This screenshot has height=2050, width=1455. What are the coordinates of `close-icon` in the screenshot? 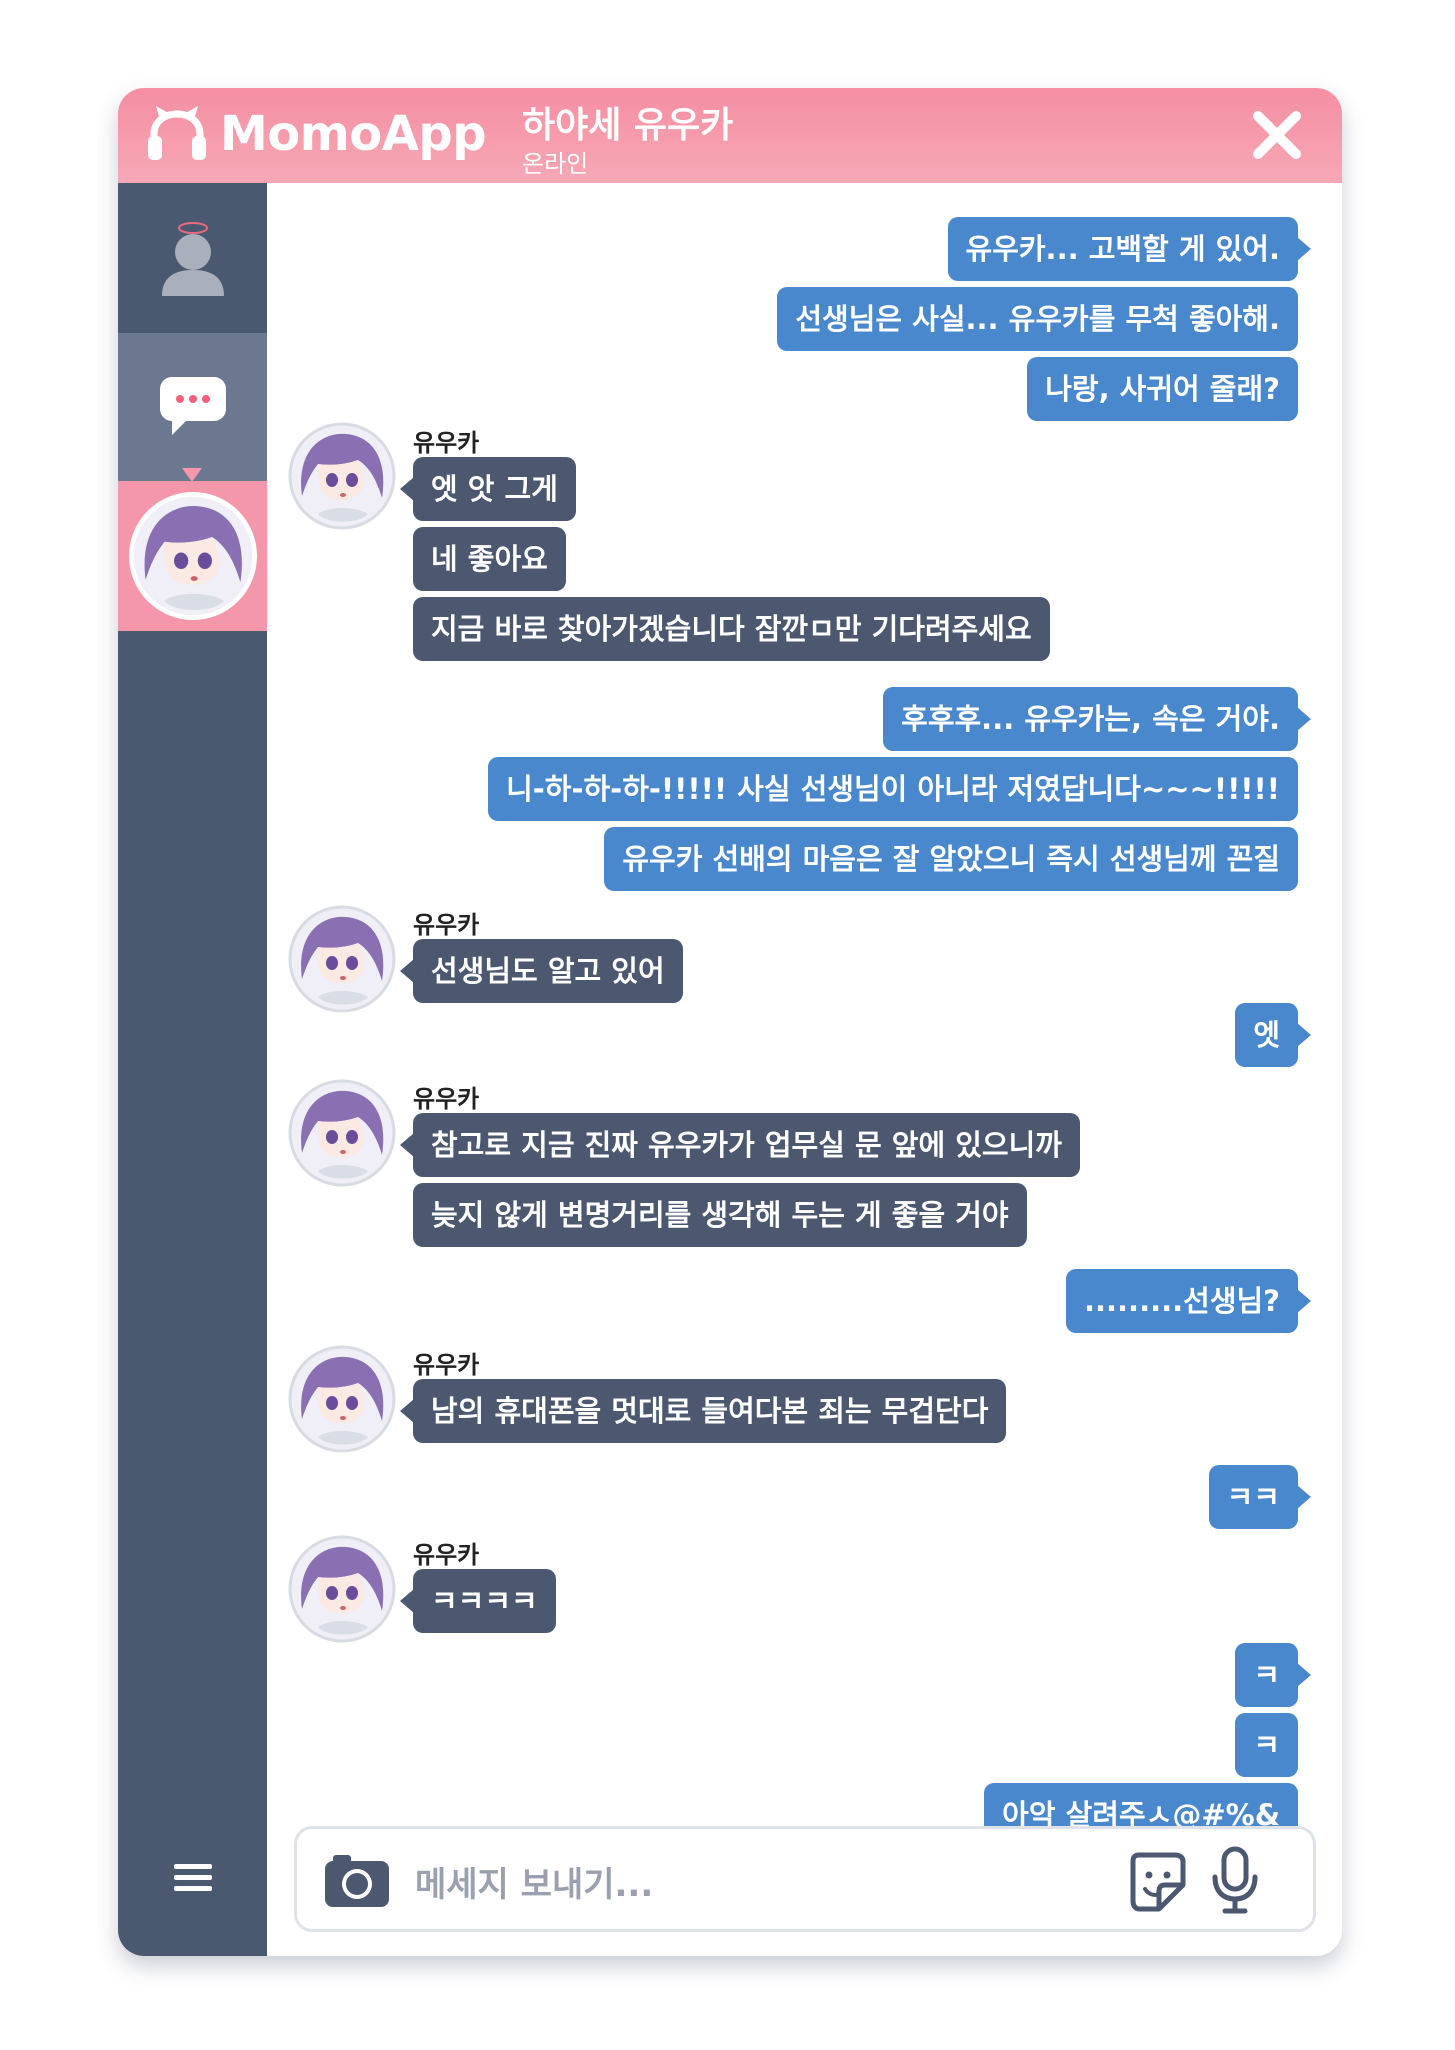 It's located at (1277, 135).